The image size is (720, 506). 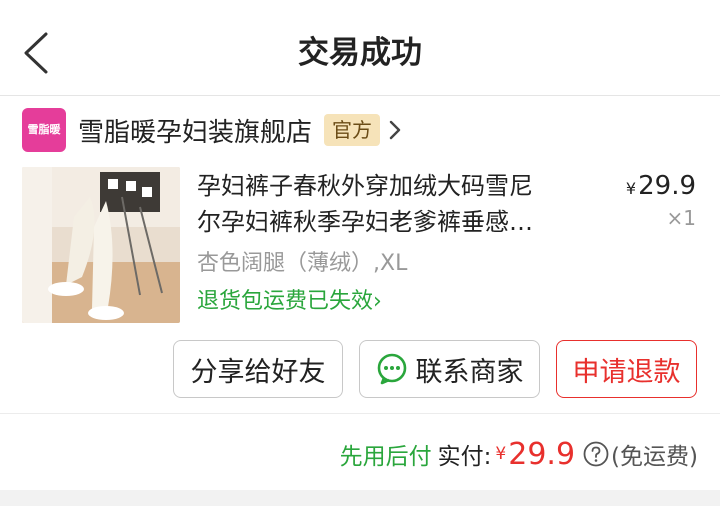 I want to click on price-value: 29.9, so click(x=667, y=186).